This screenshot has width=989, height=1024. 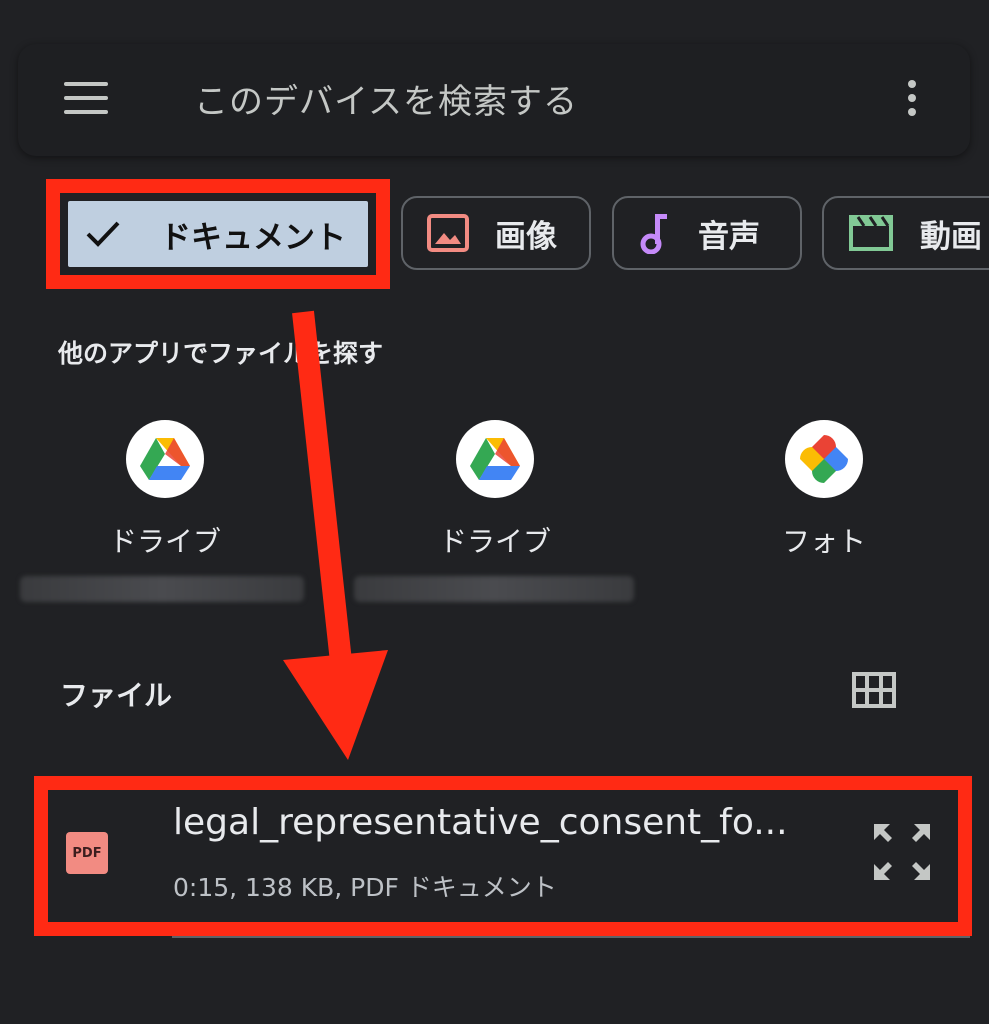 I want to click on chip-images-label: 画像, so click(x=526, y=236).